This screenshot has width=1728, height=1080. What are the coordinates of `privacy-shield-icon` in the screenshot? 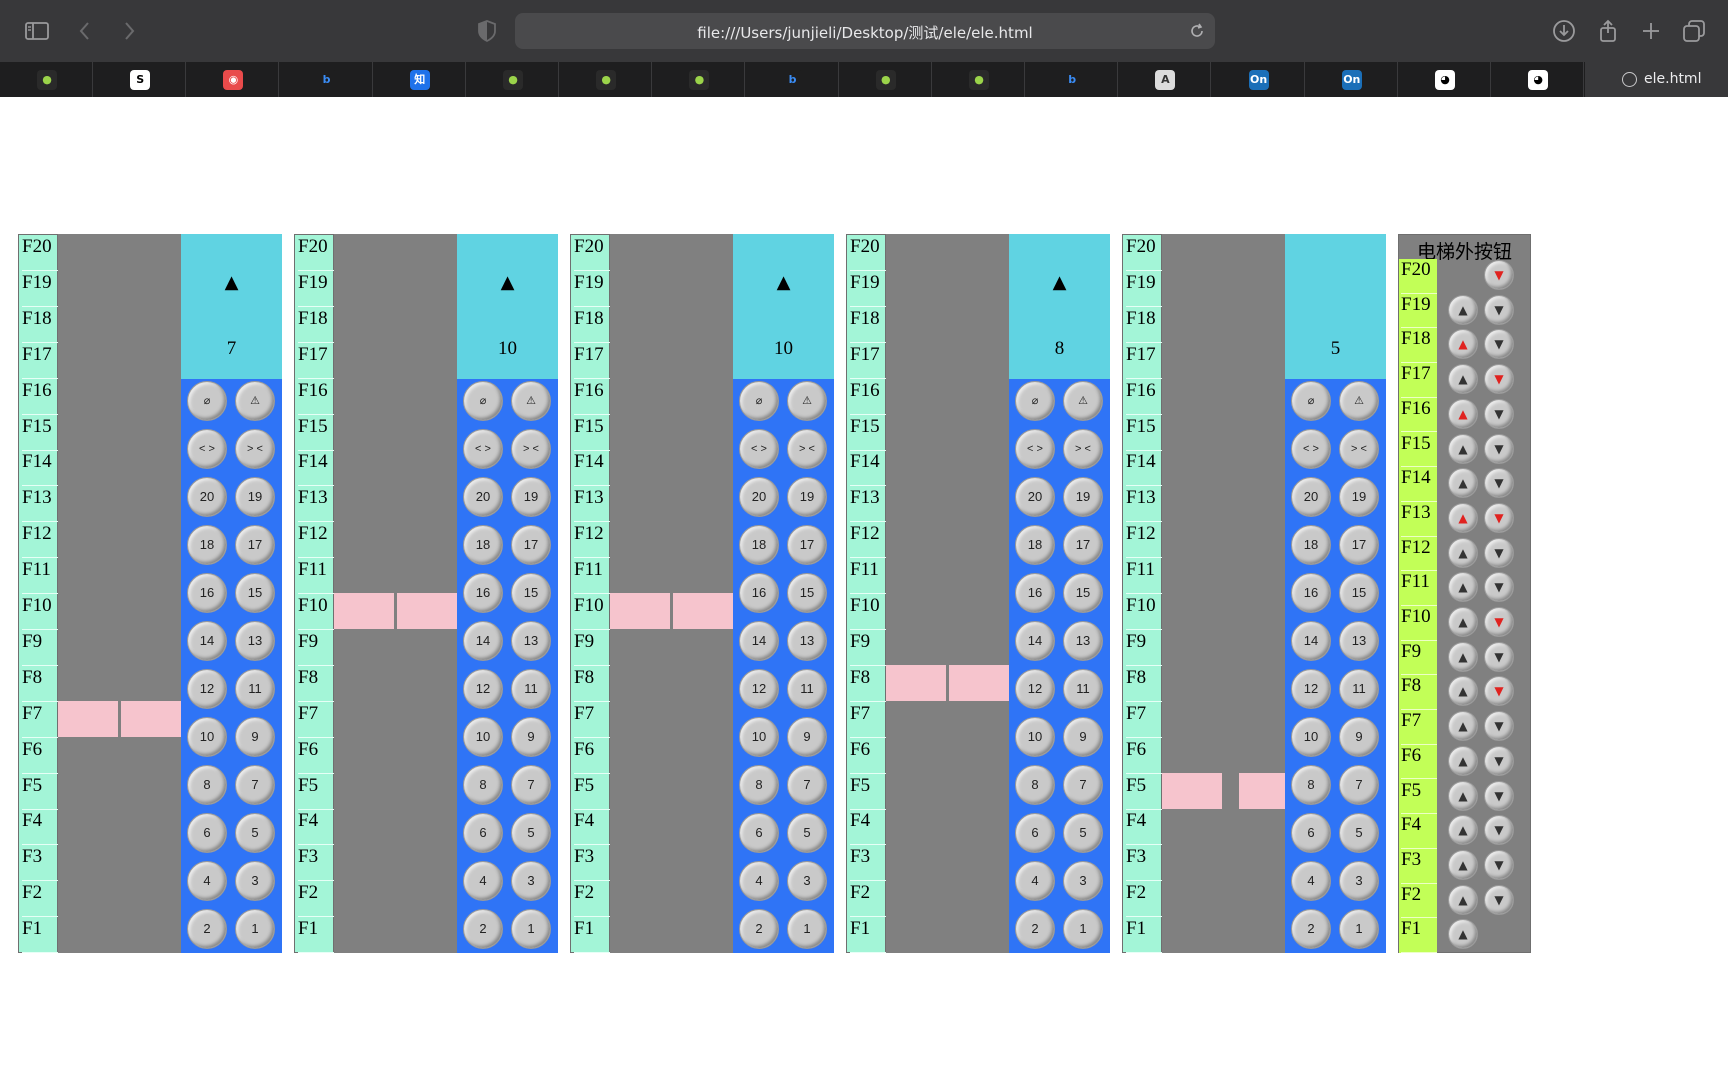 It's located at (487, 31).